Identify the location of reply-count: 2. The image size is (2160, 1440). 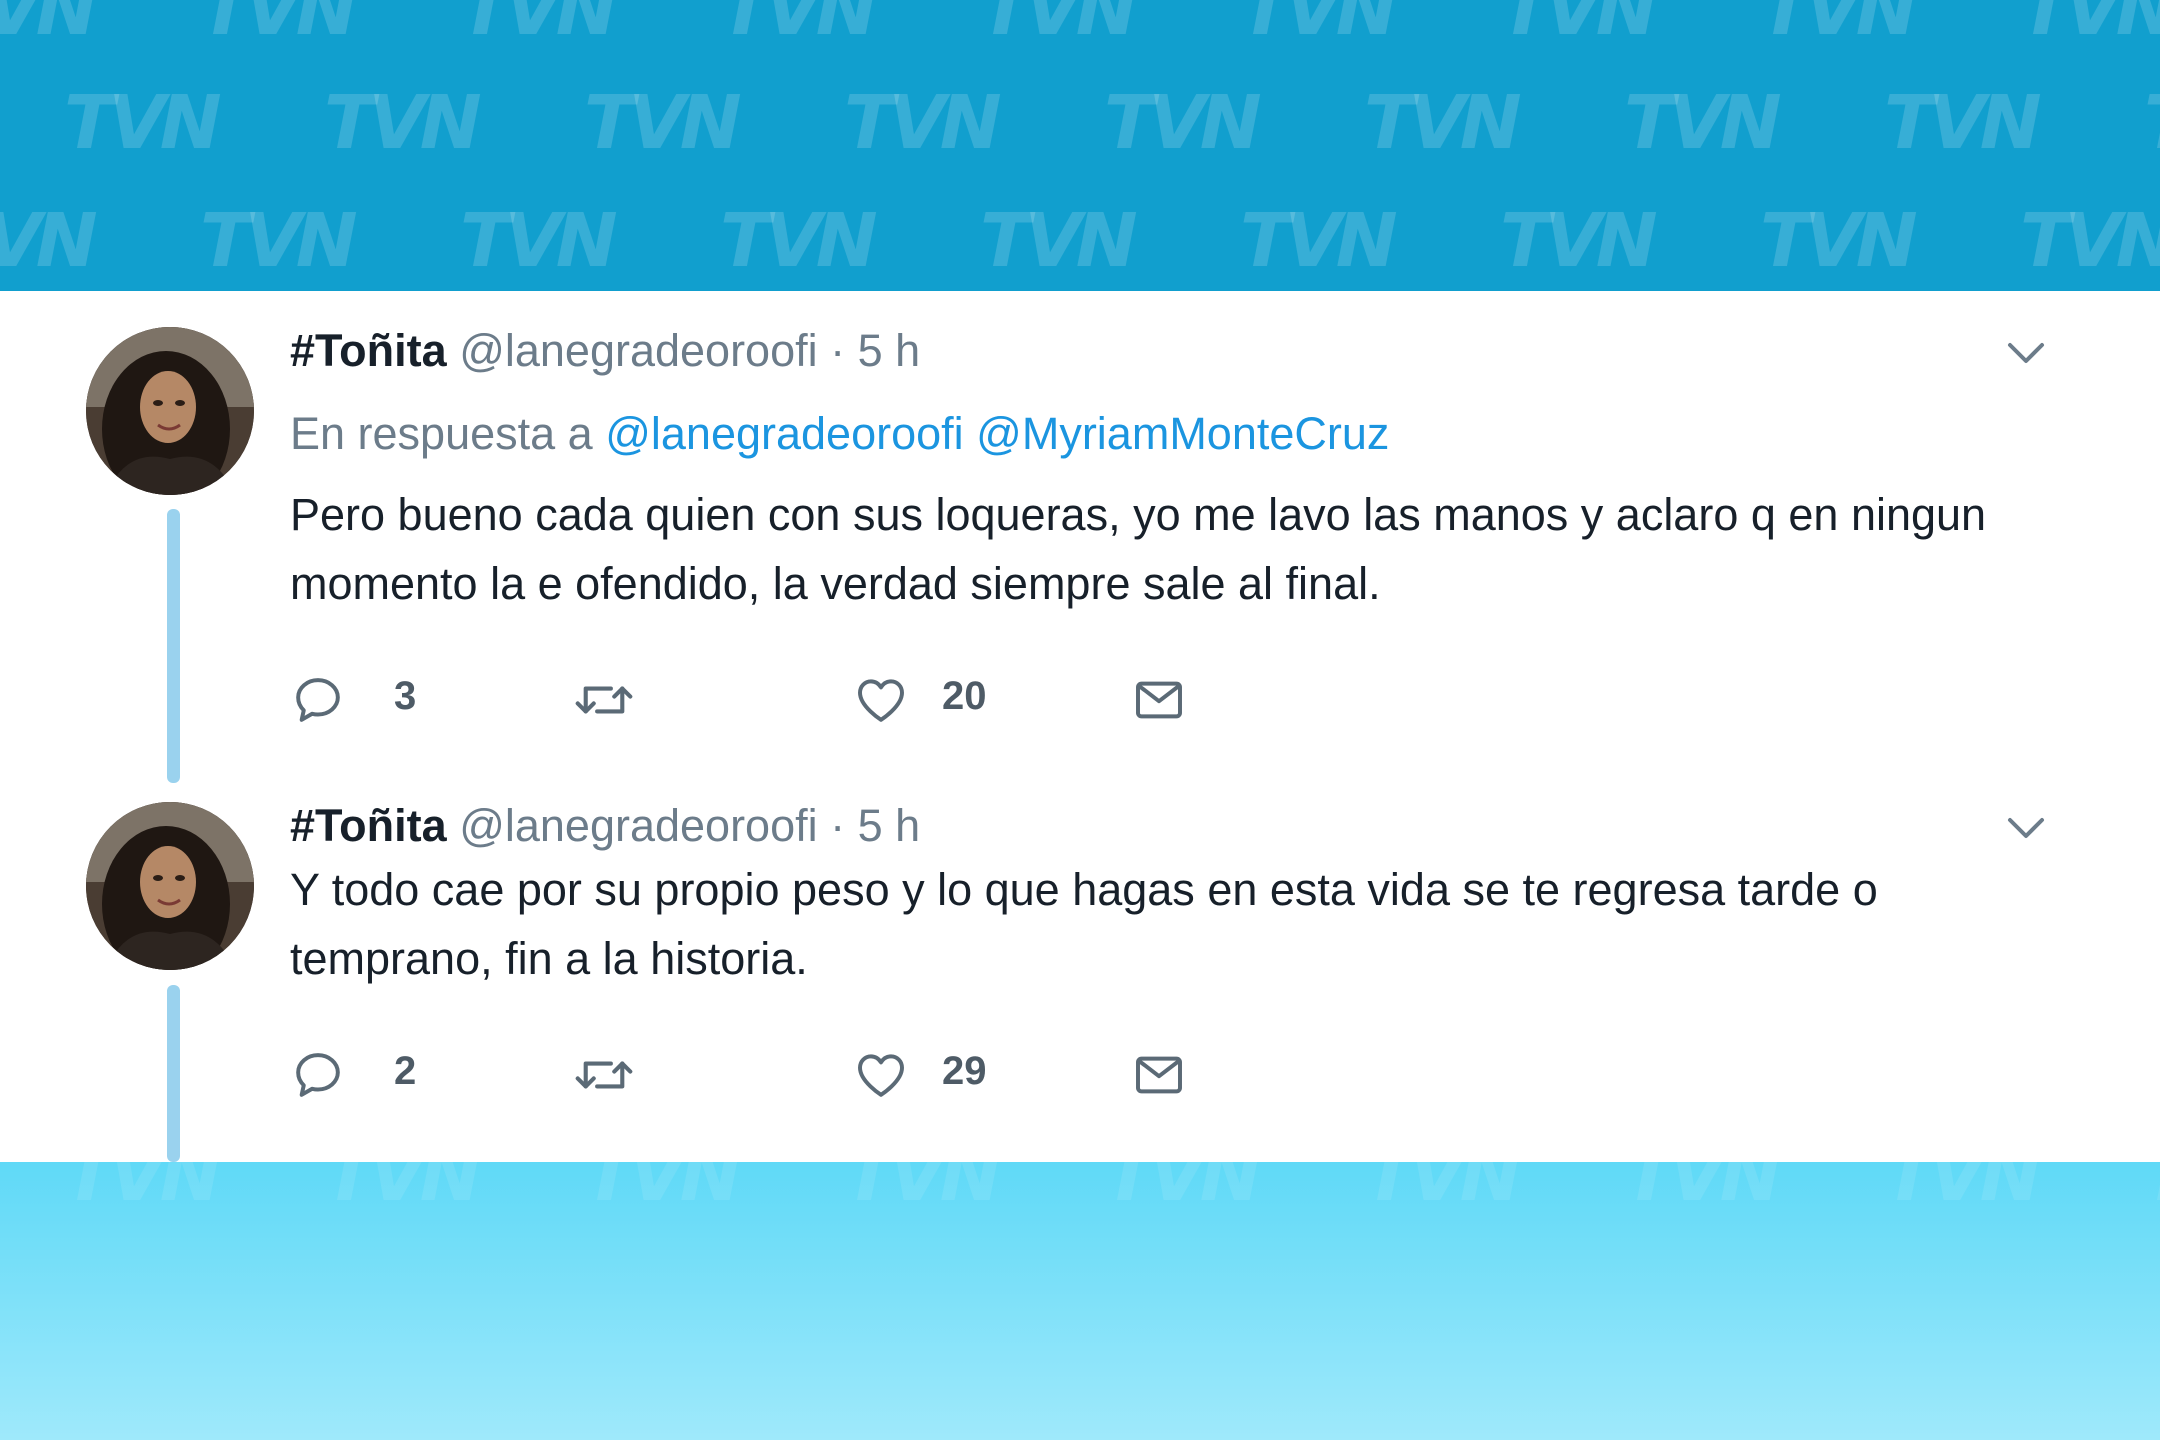
(405, 1071).